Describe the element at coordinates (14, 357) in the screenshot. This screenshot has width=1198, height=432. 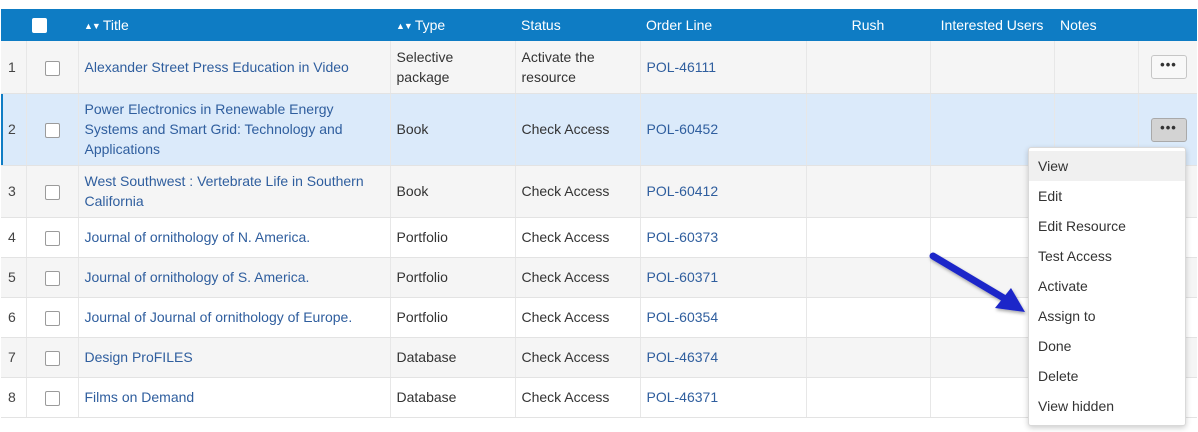
I see `row-number: 7` at that location.